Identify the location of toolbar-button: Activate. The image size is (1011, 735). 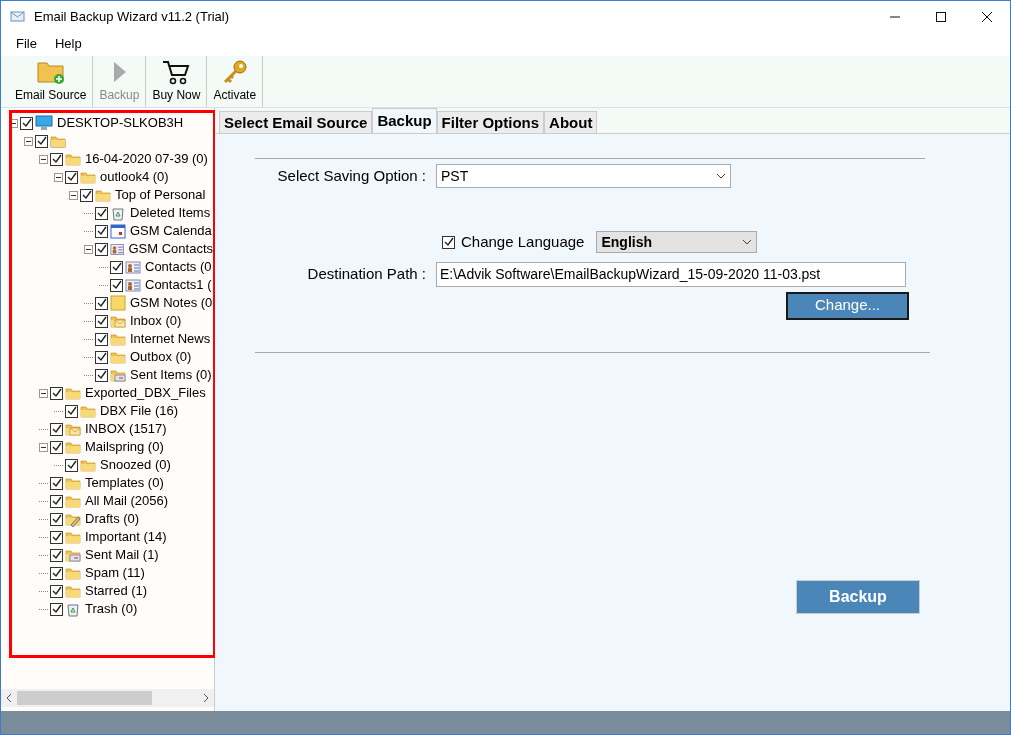
(235, 81).